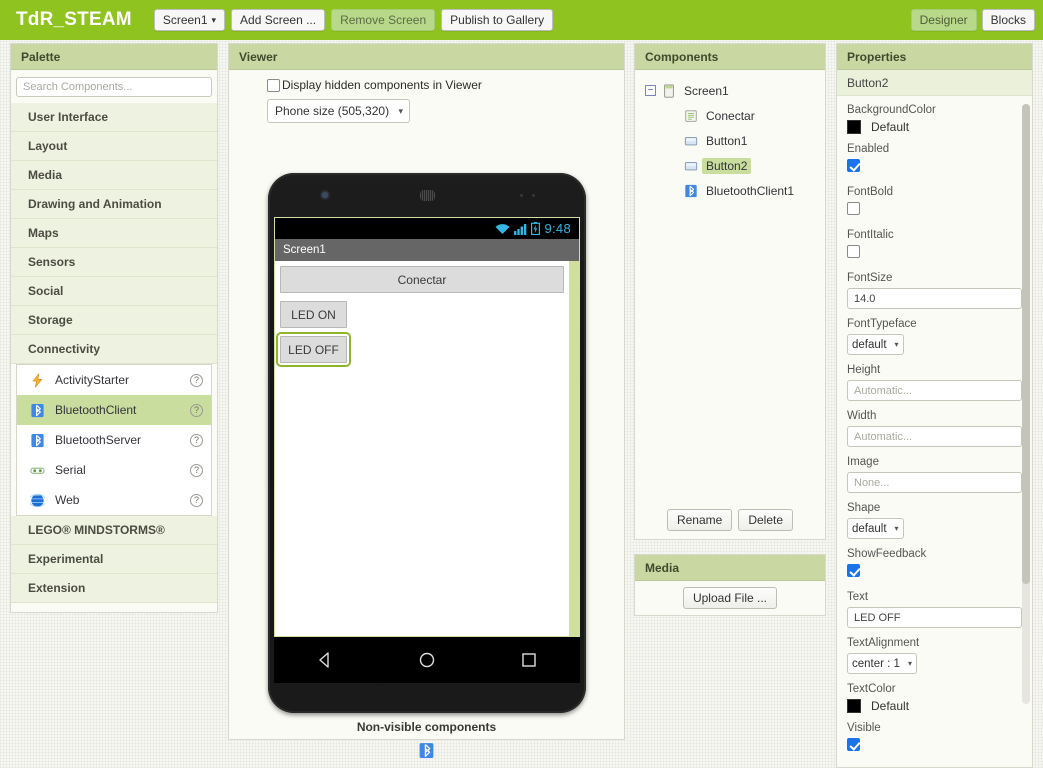 This screenshot has height=768, width=1043. I want to click on property-label-shape: Shape, so click(864, 508).